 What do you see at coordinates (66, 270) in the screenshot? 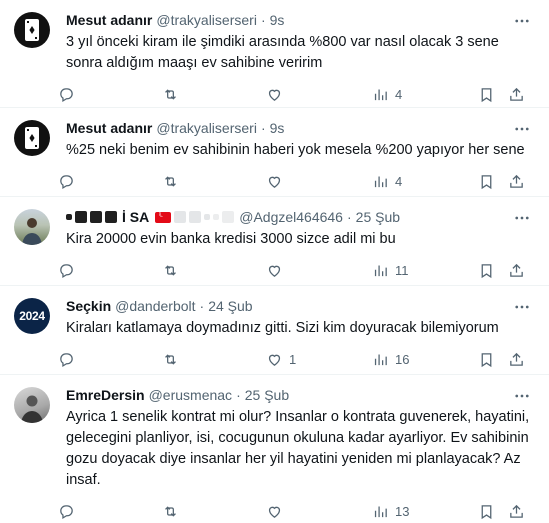
I see `reply-icon` at bounding box center [66, 270].